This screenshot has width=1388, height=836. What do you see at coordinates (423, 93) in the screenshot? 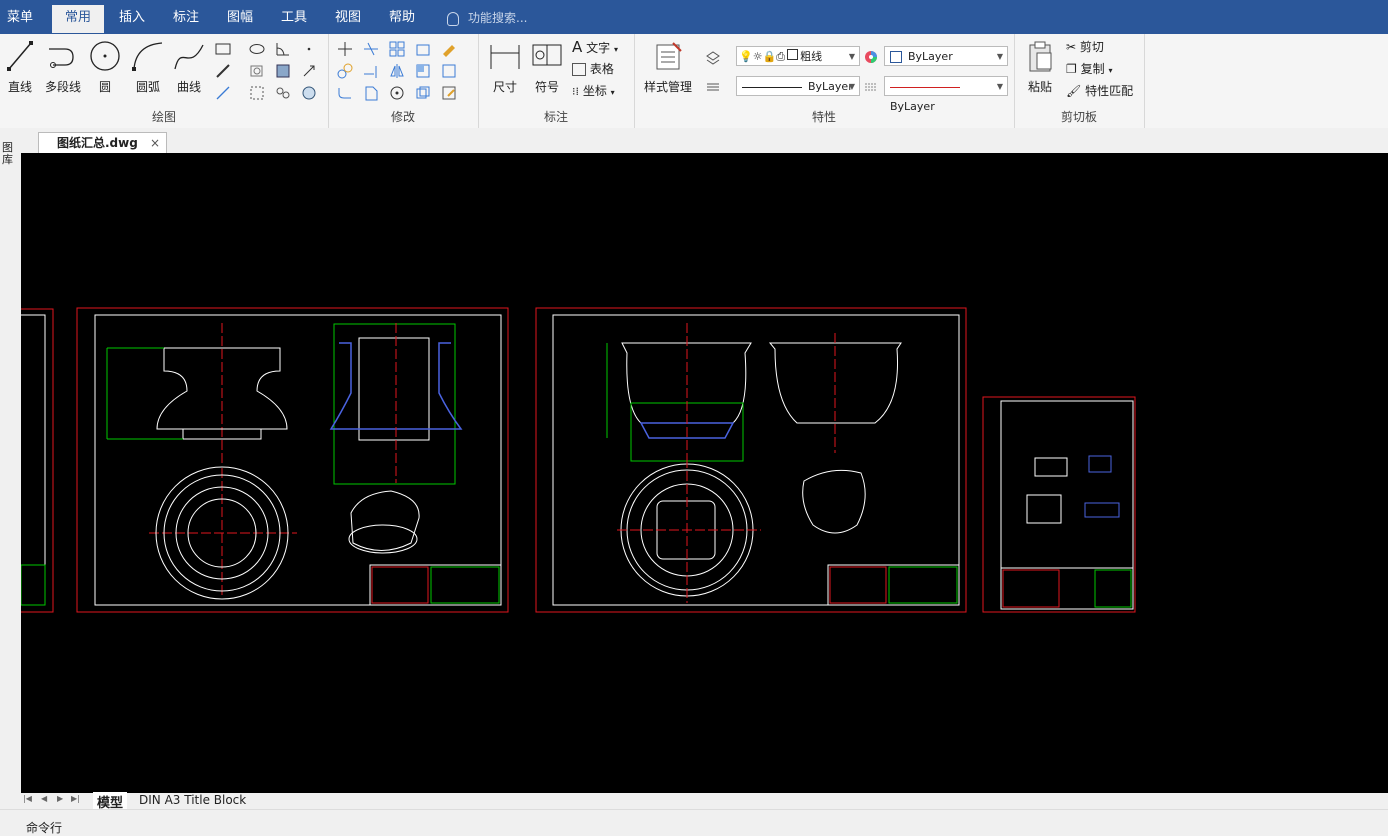
I see `align-icon` at bounding box center [423, 93].